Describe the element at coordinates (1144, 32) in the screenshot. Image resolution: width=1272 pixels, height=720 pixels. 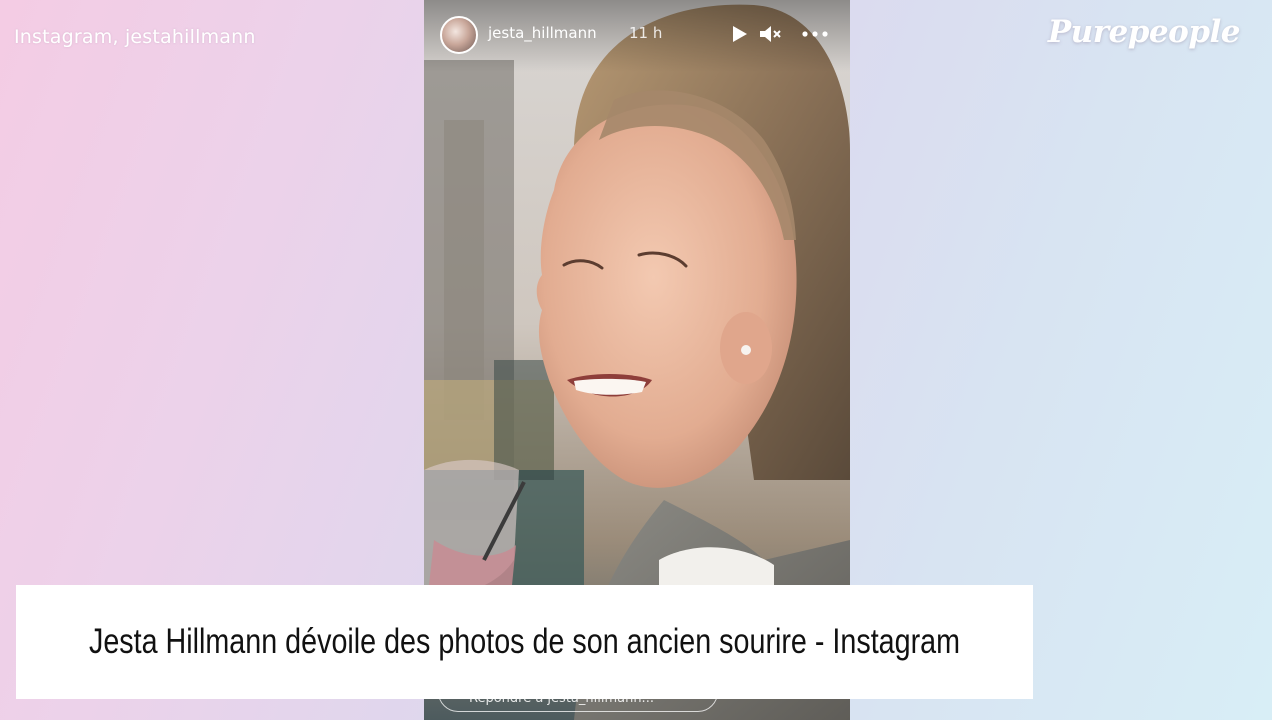
I see `brand-logo: Purepeople` at that location.